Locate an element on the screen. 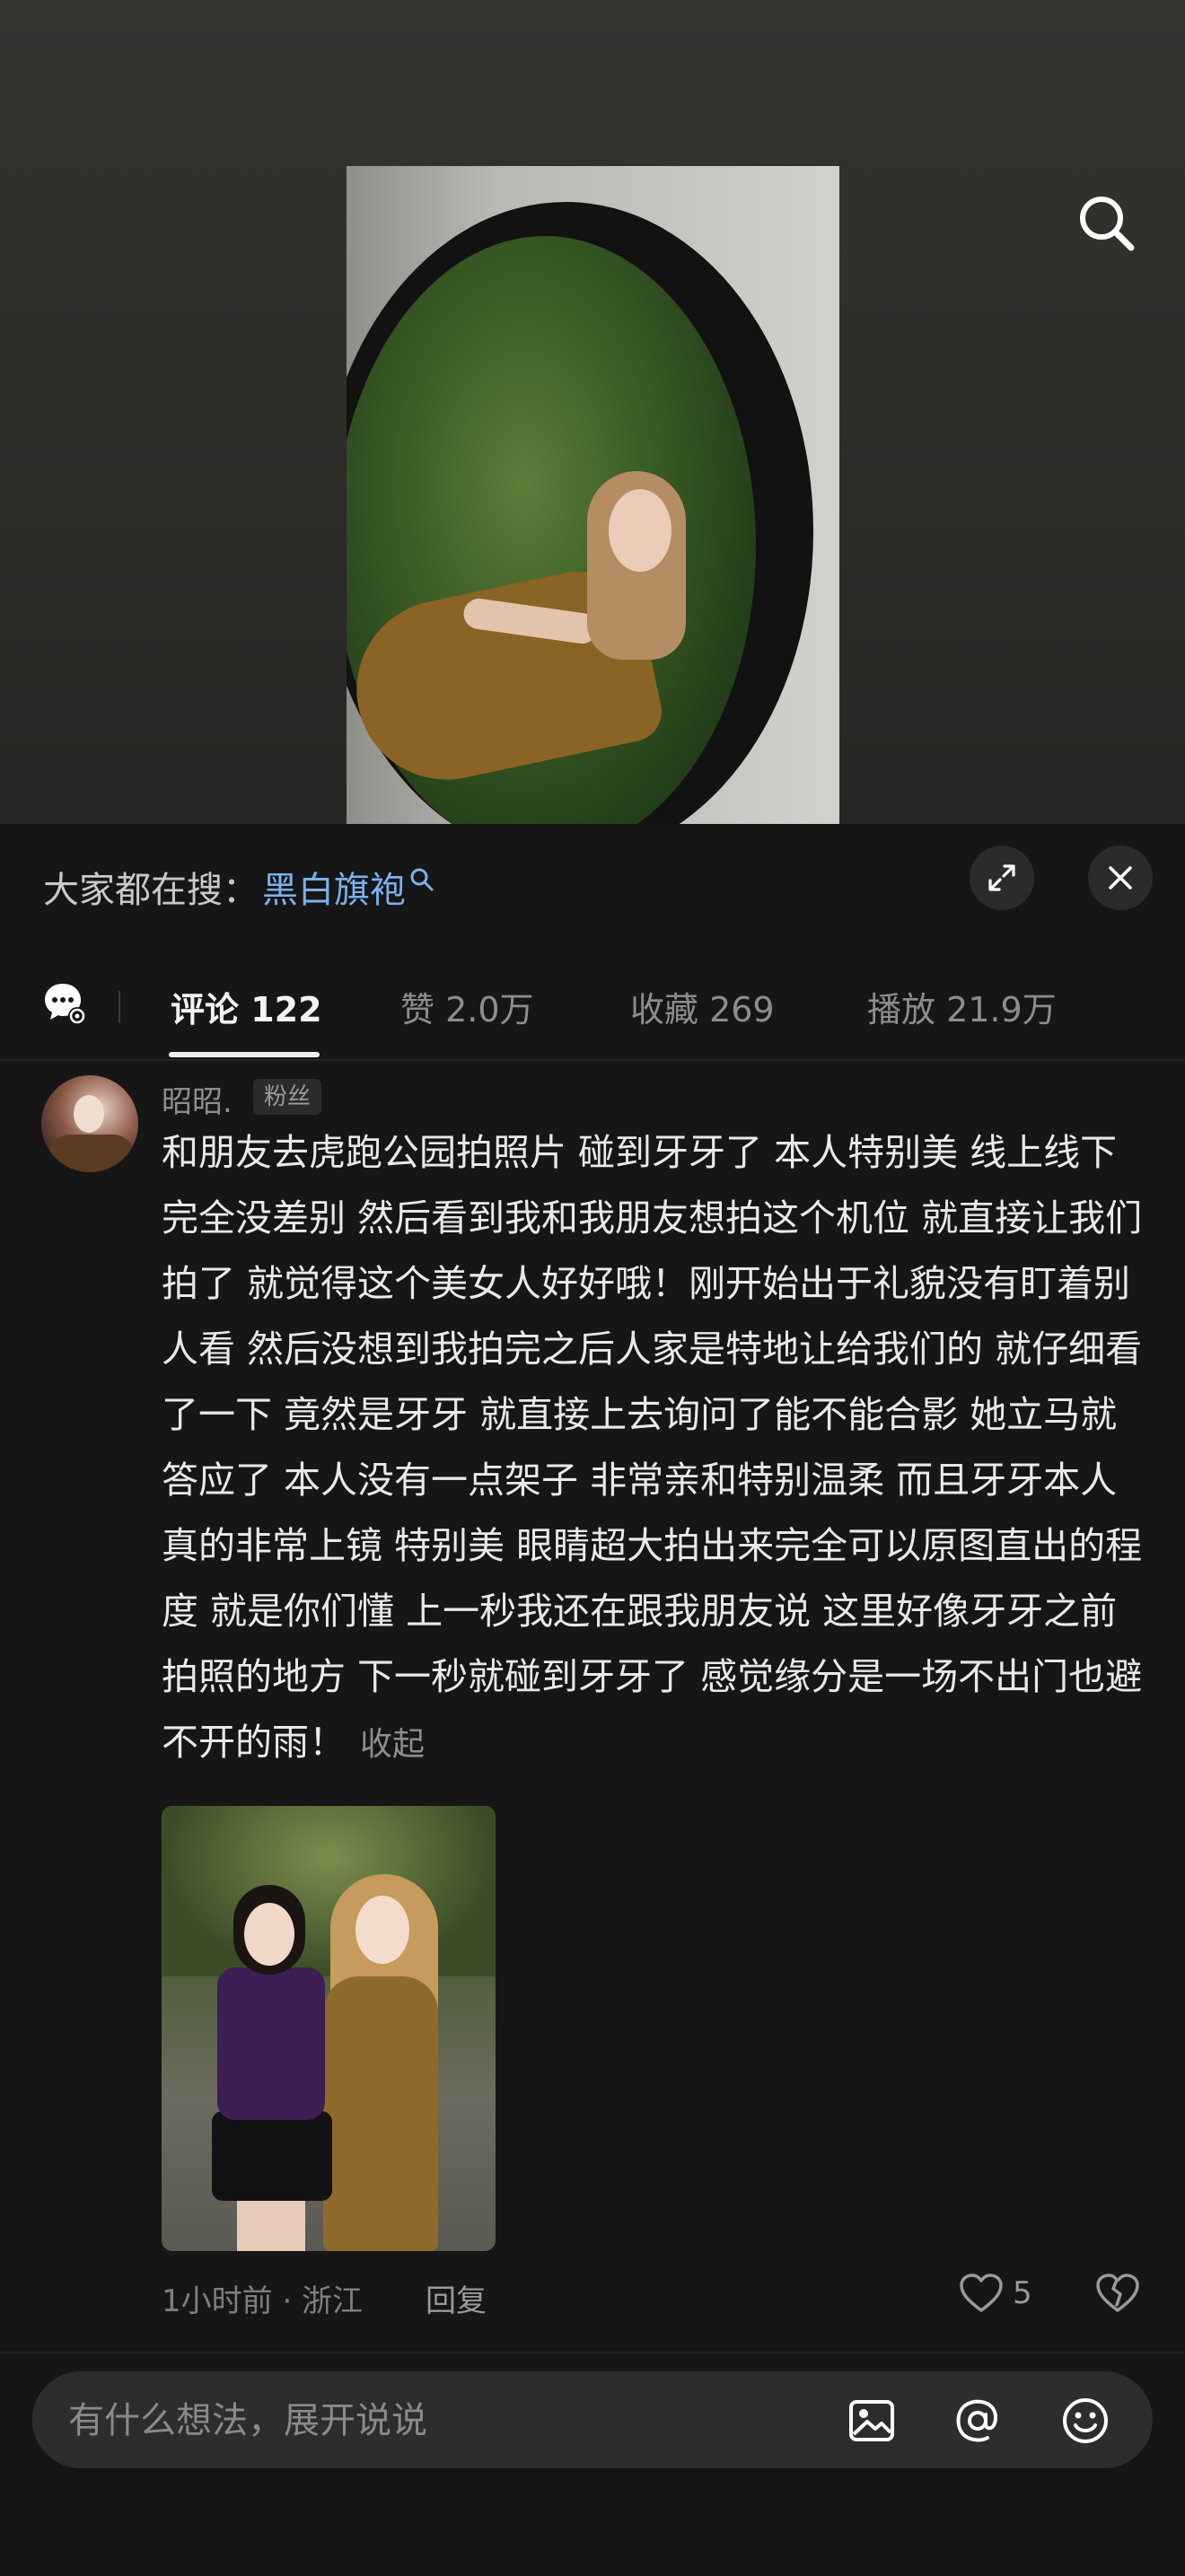 This screenshot has width=1185, height=2576. figure-face is located at coordinates (640, 530).